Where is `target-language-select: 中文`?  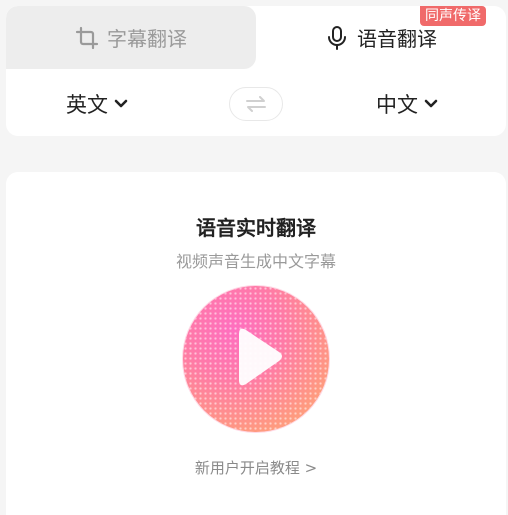
target-language-select: 中文 is located at coordinates (407, 104).